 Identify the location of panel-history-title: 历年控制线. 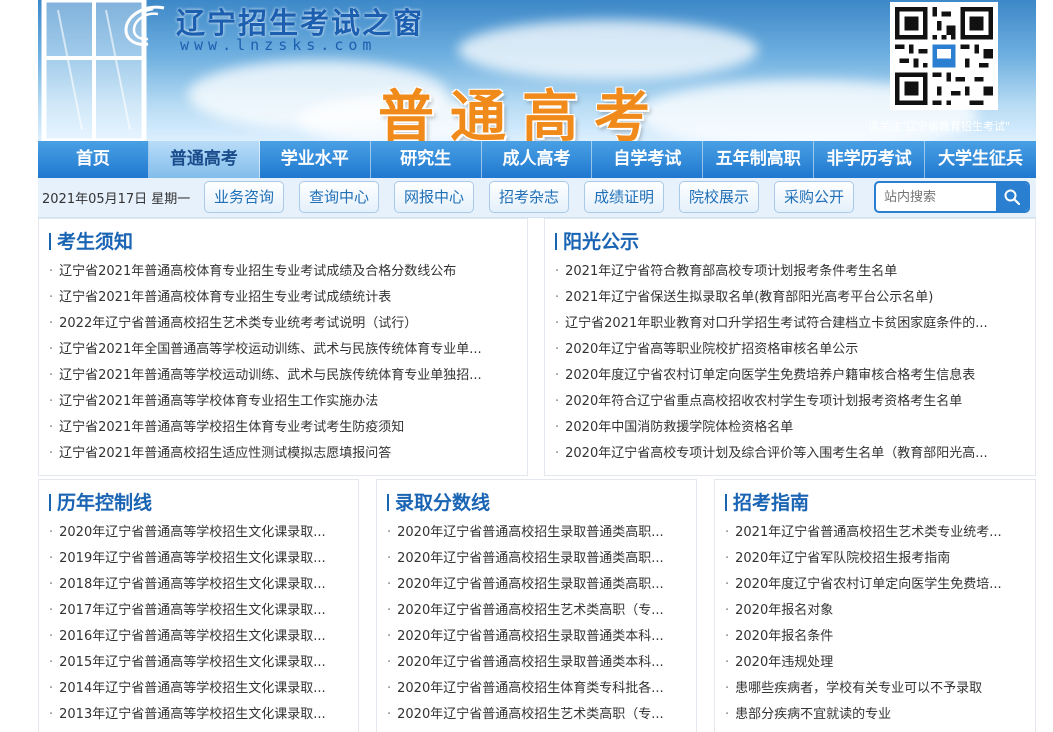
(100, 501).